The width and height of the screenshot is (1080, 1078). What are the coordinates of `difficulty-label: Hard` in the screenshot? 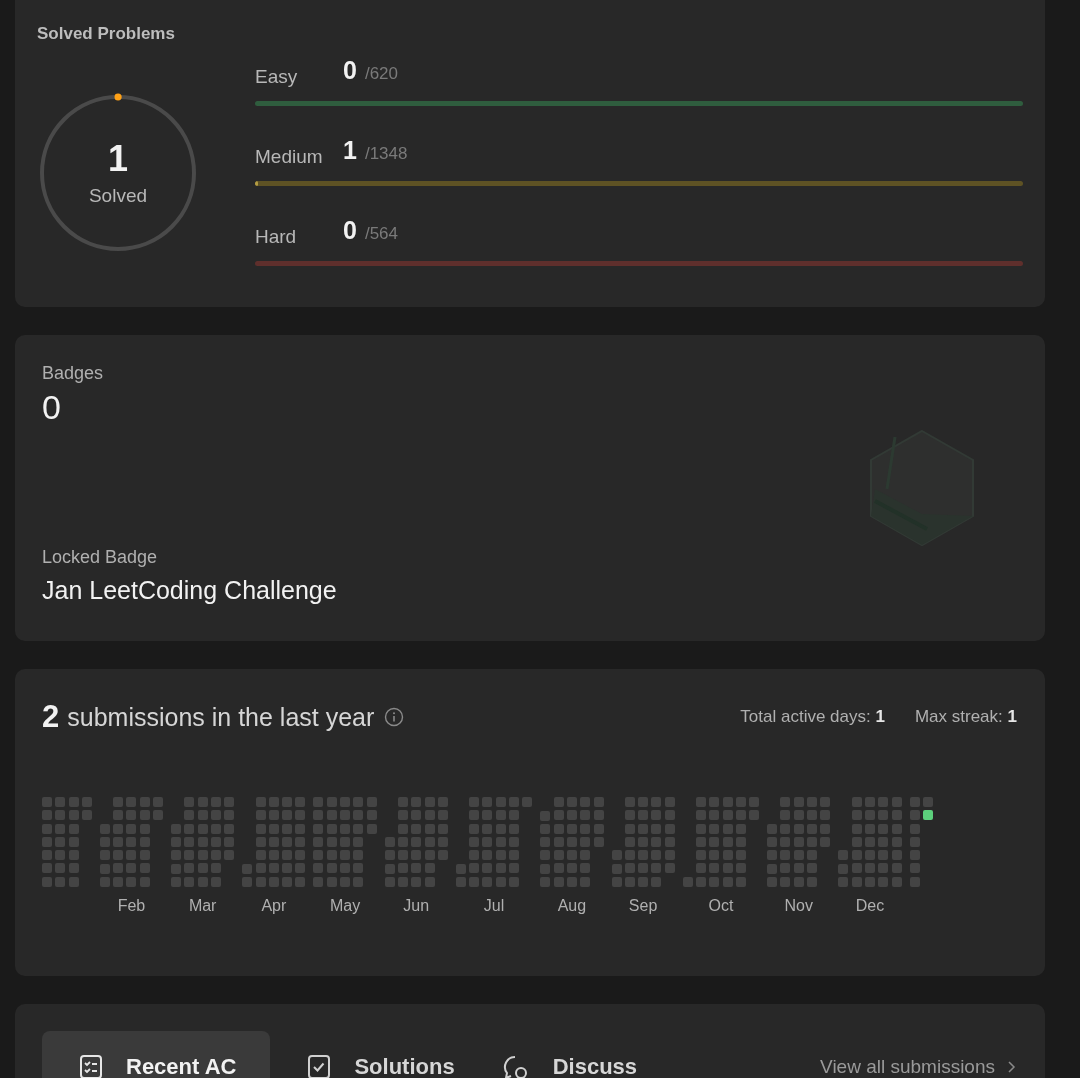 It's located at (276, 237).